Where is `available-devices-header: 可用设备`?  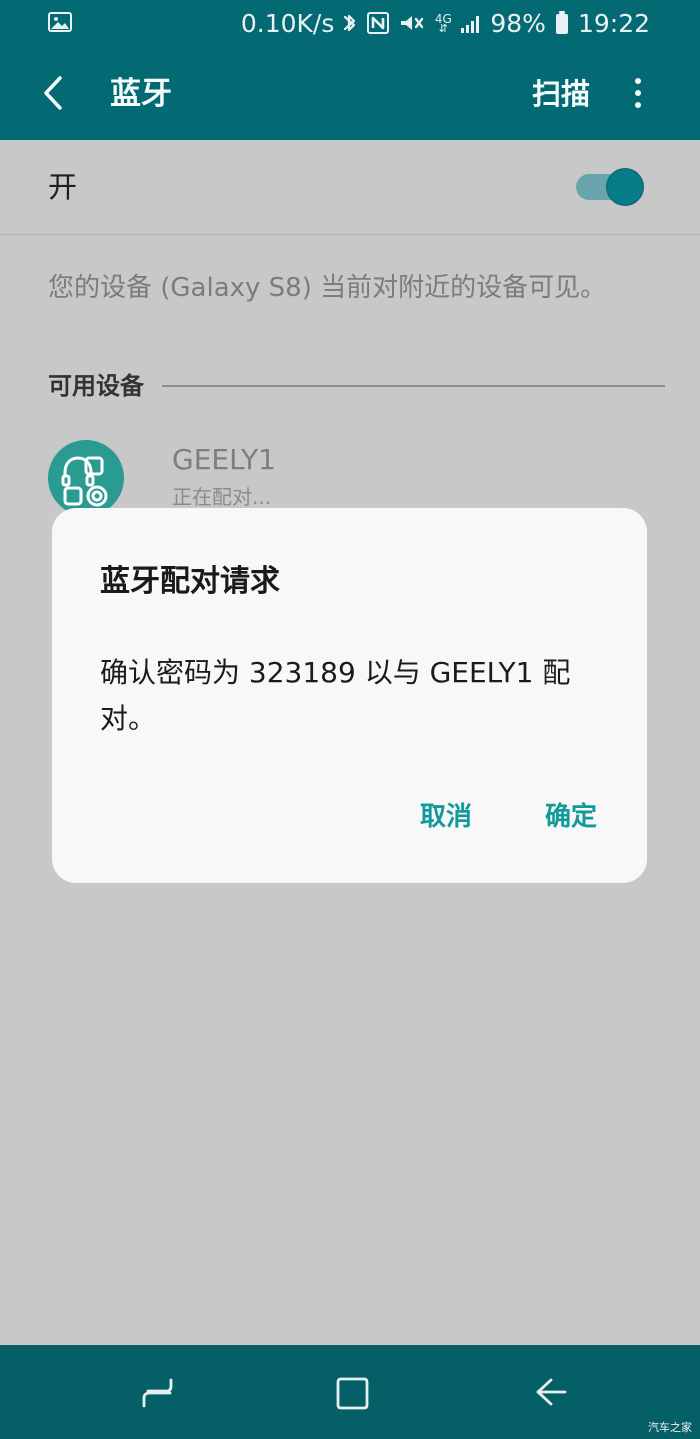
available-devices-header: 可用设备 is located at coordinates (357, 386).